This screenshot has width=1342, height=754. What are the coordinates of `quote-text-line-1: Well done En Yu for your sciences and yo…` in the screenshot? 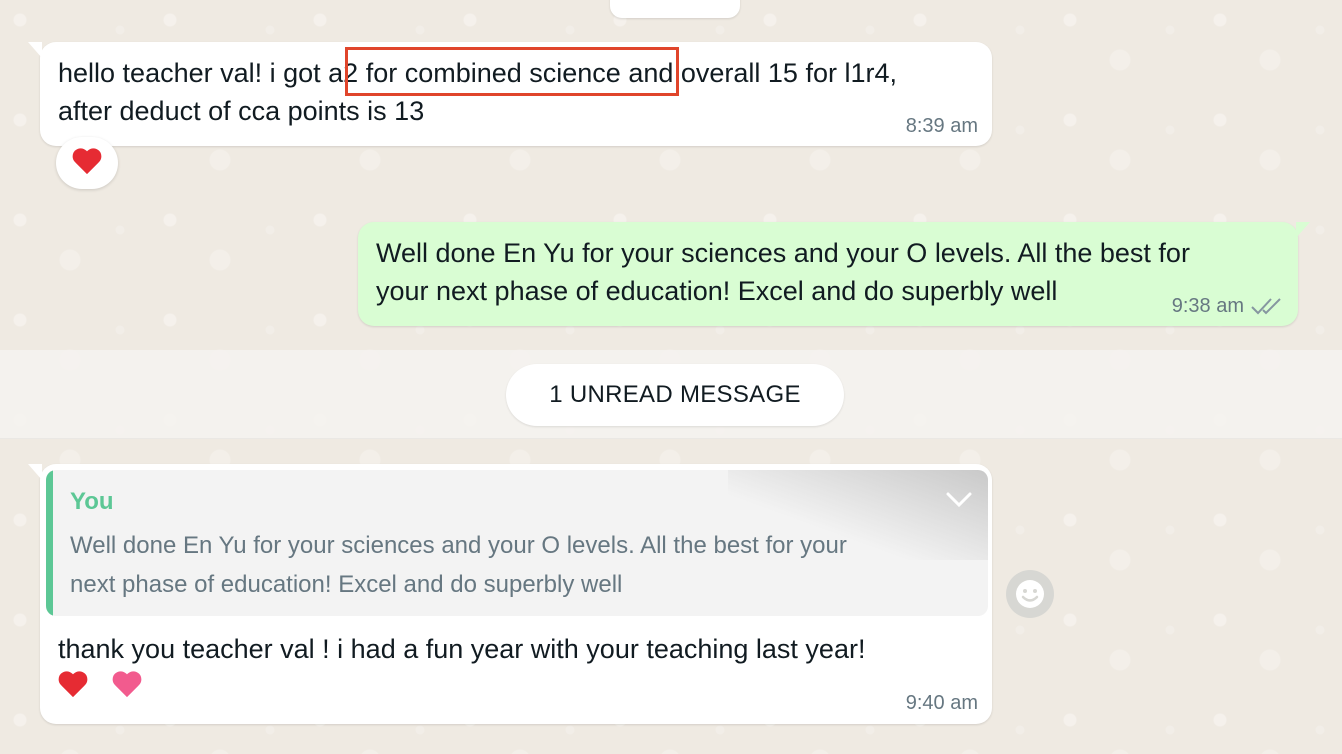 It's located at (458, 545).